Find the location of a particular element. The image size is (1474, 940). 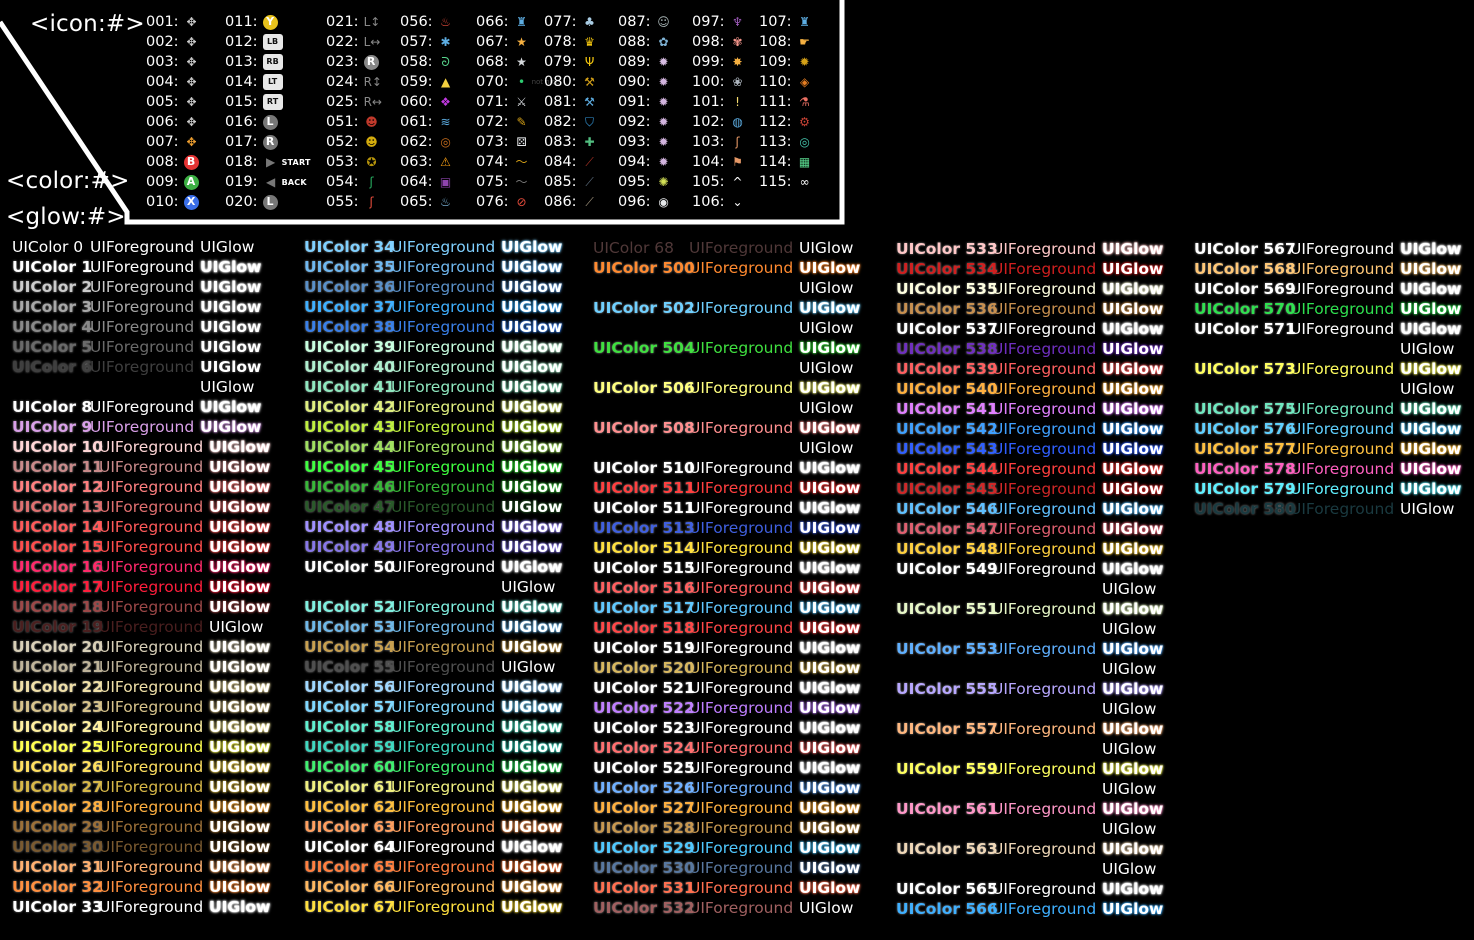

color-name: UIColor 546 is located at coordinates (947, 509).